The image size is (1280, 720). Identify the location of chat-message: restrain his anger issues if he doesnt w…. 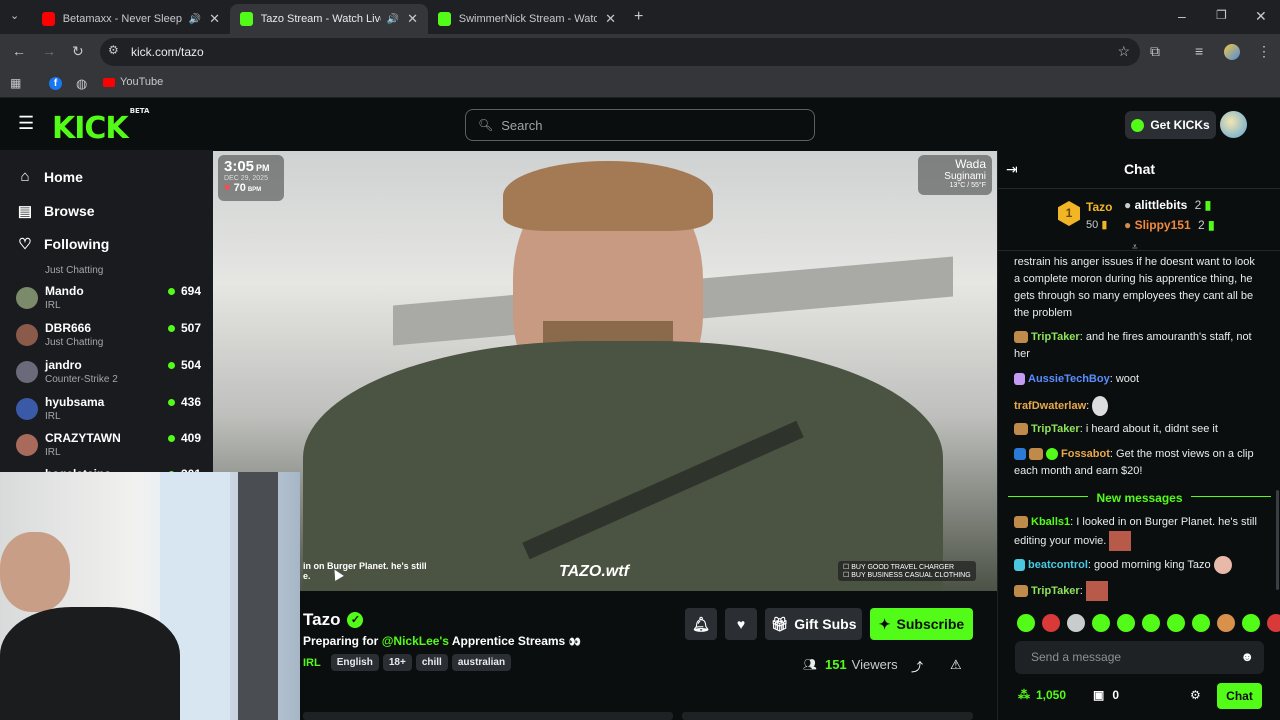
(1134, 287).